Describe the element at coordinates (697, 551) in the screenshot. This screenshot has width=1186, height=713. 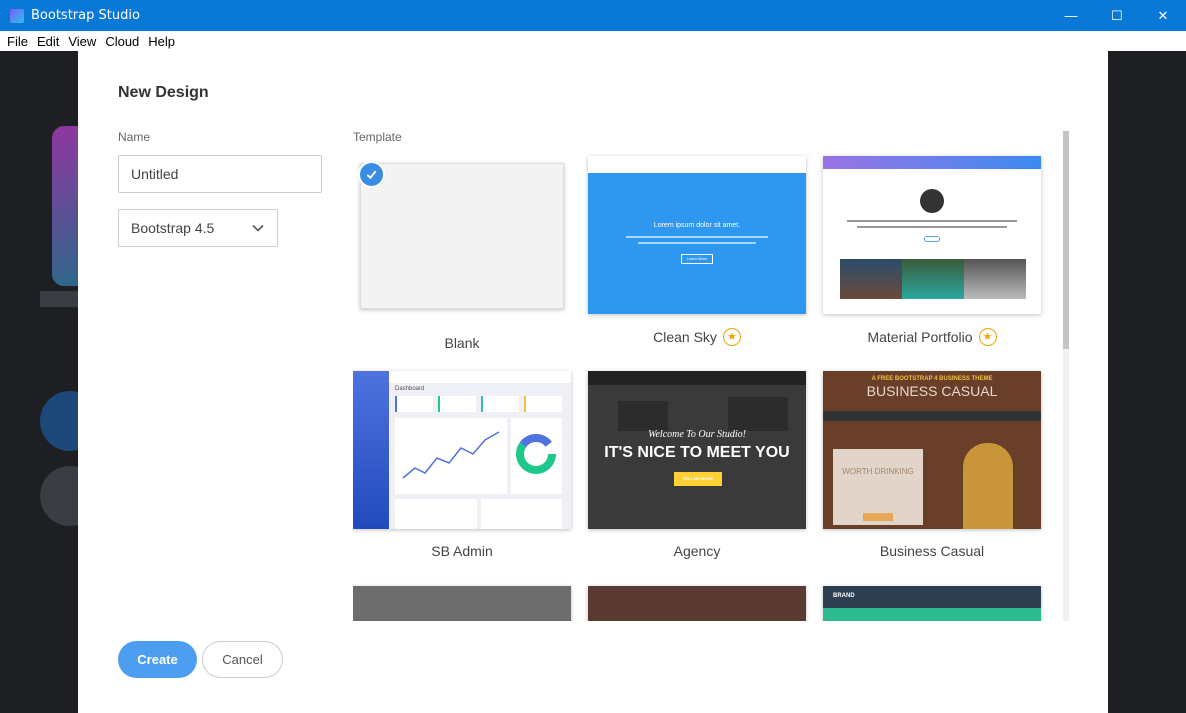
I see `template-label-agency: Agency` at that location.